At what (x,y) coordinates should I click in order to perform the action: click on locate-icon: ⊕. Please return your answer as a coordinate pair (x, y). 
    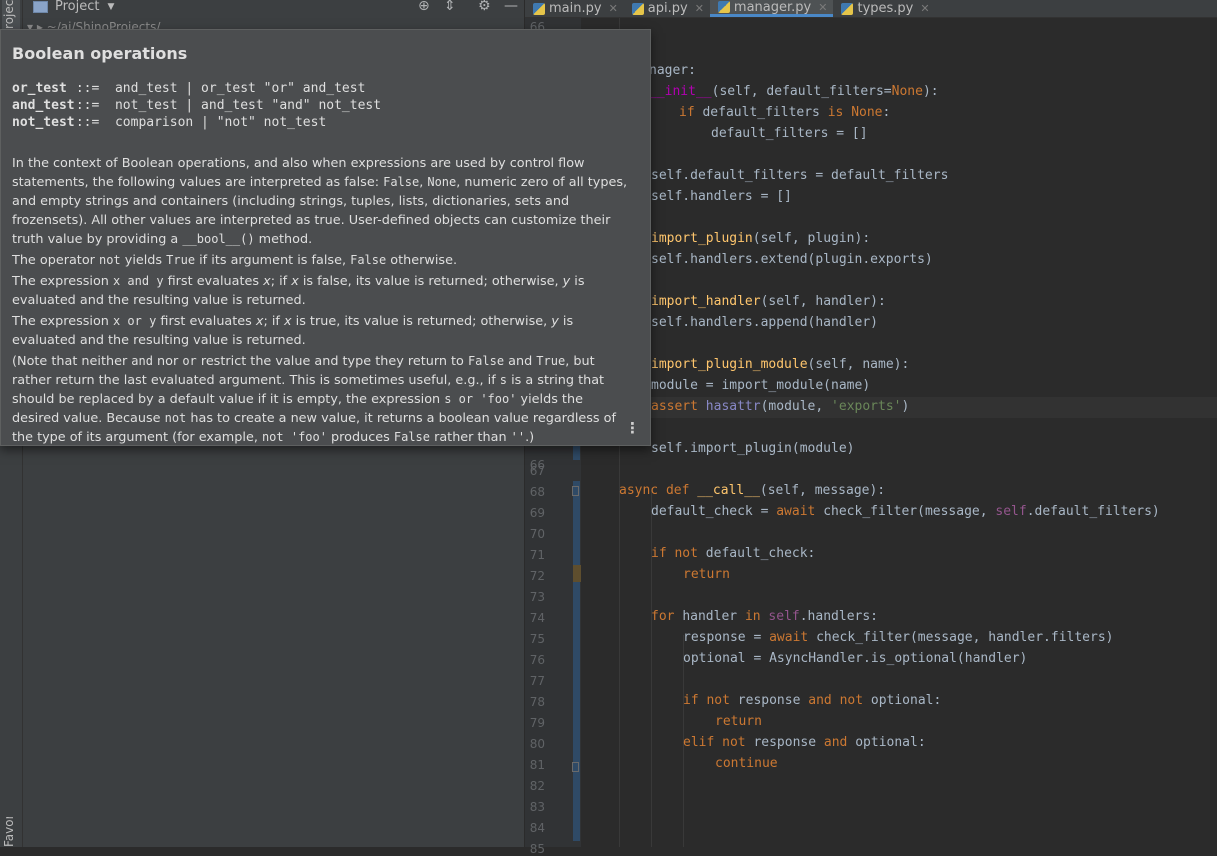
    Looking at the image, I should click on (424, 7).